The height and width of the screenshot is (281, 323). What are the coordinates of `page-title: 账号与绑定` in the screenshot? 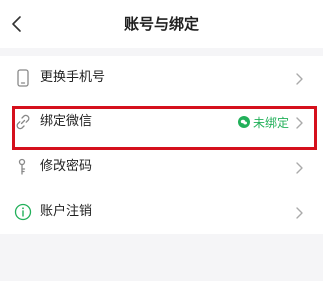 It's located at (161, 24).